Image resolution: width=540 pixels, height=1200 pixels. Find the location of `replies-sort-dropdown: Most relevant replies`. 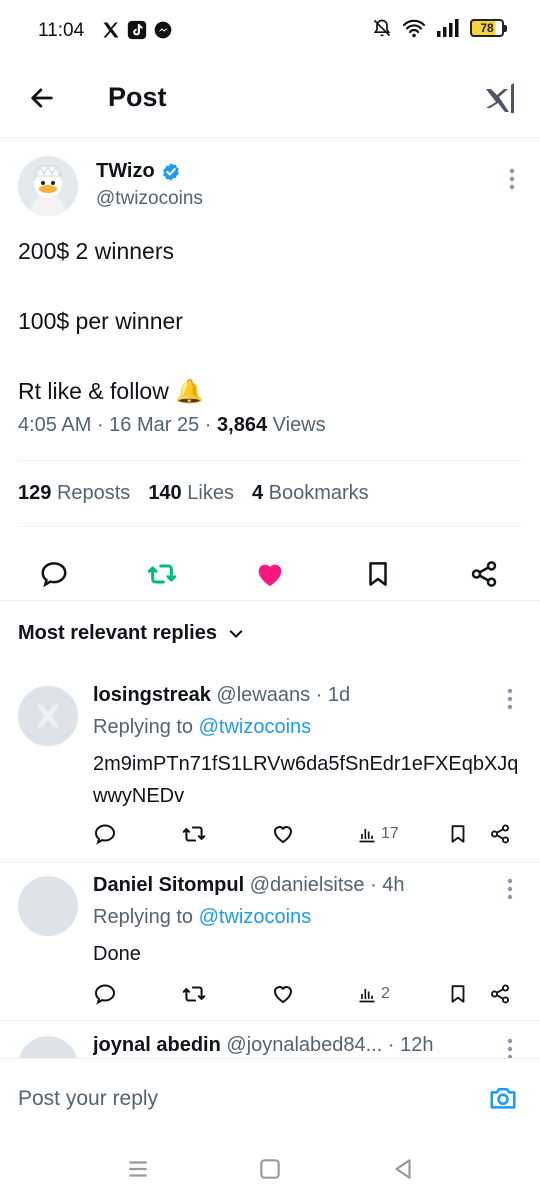

replies-sort-dropdown: Most relevant replies is located at coordinates (131, 633).